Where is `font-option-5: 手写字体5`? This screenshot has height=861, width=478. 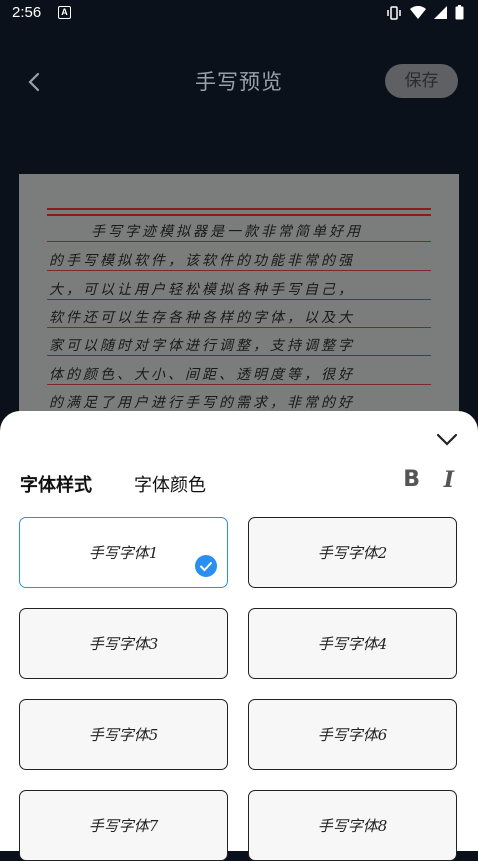
font-option-5: 手写字体5 is located at coordinates (123, 734).